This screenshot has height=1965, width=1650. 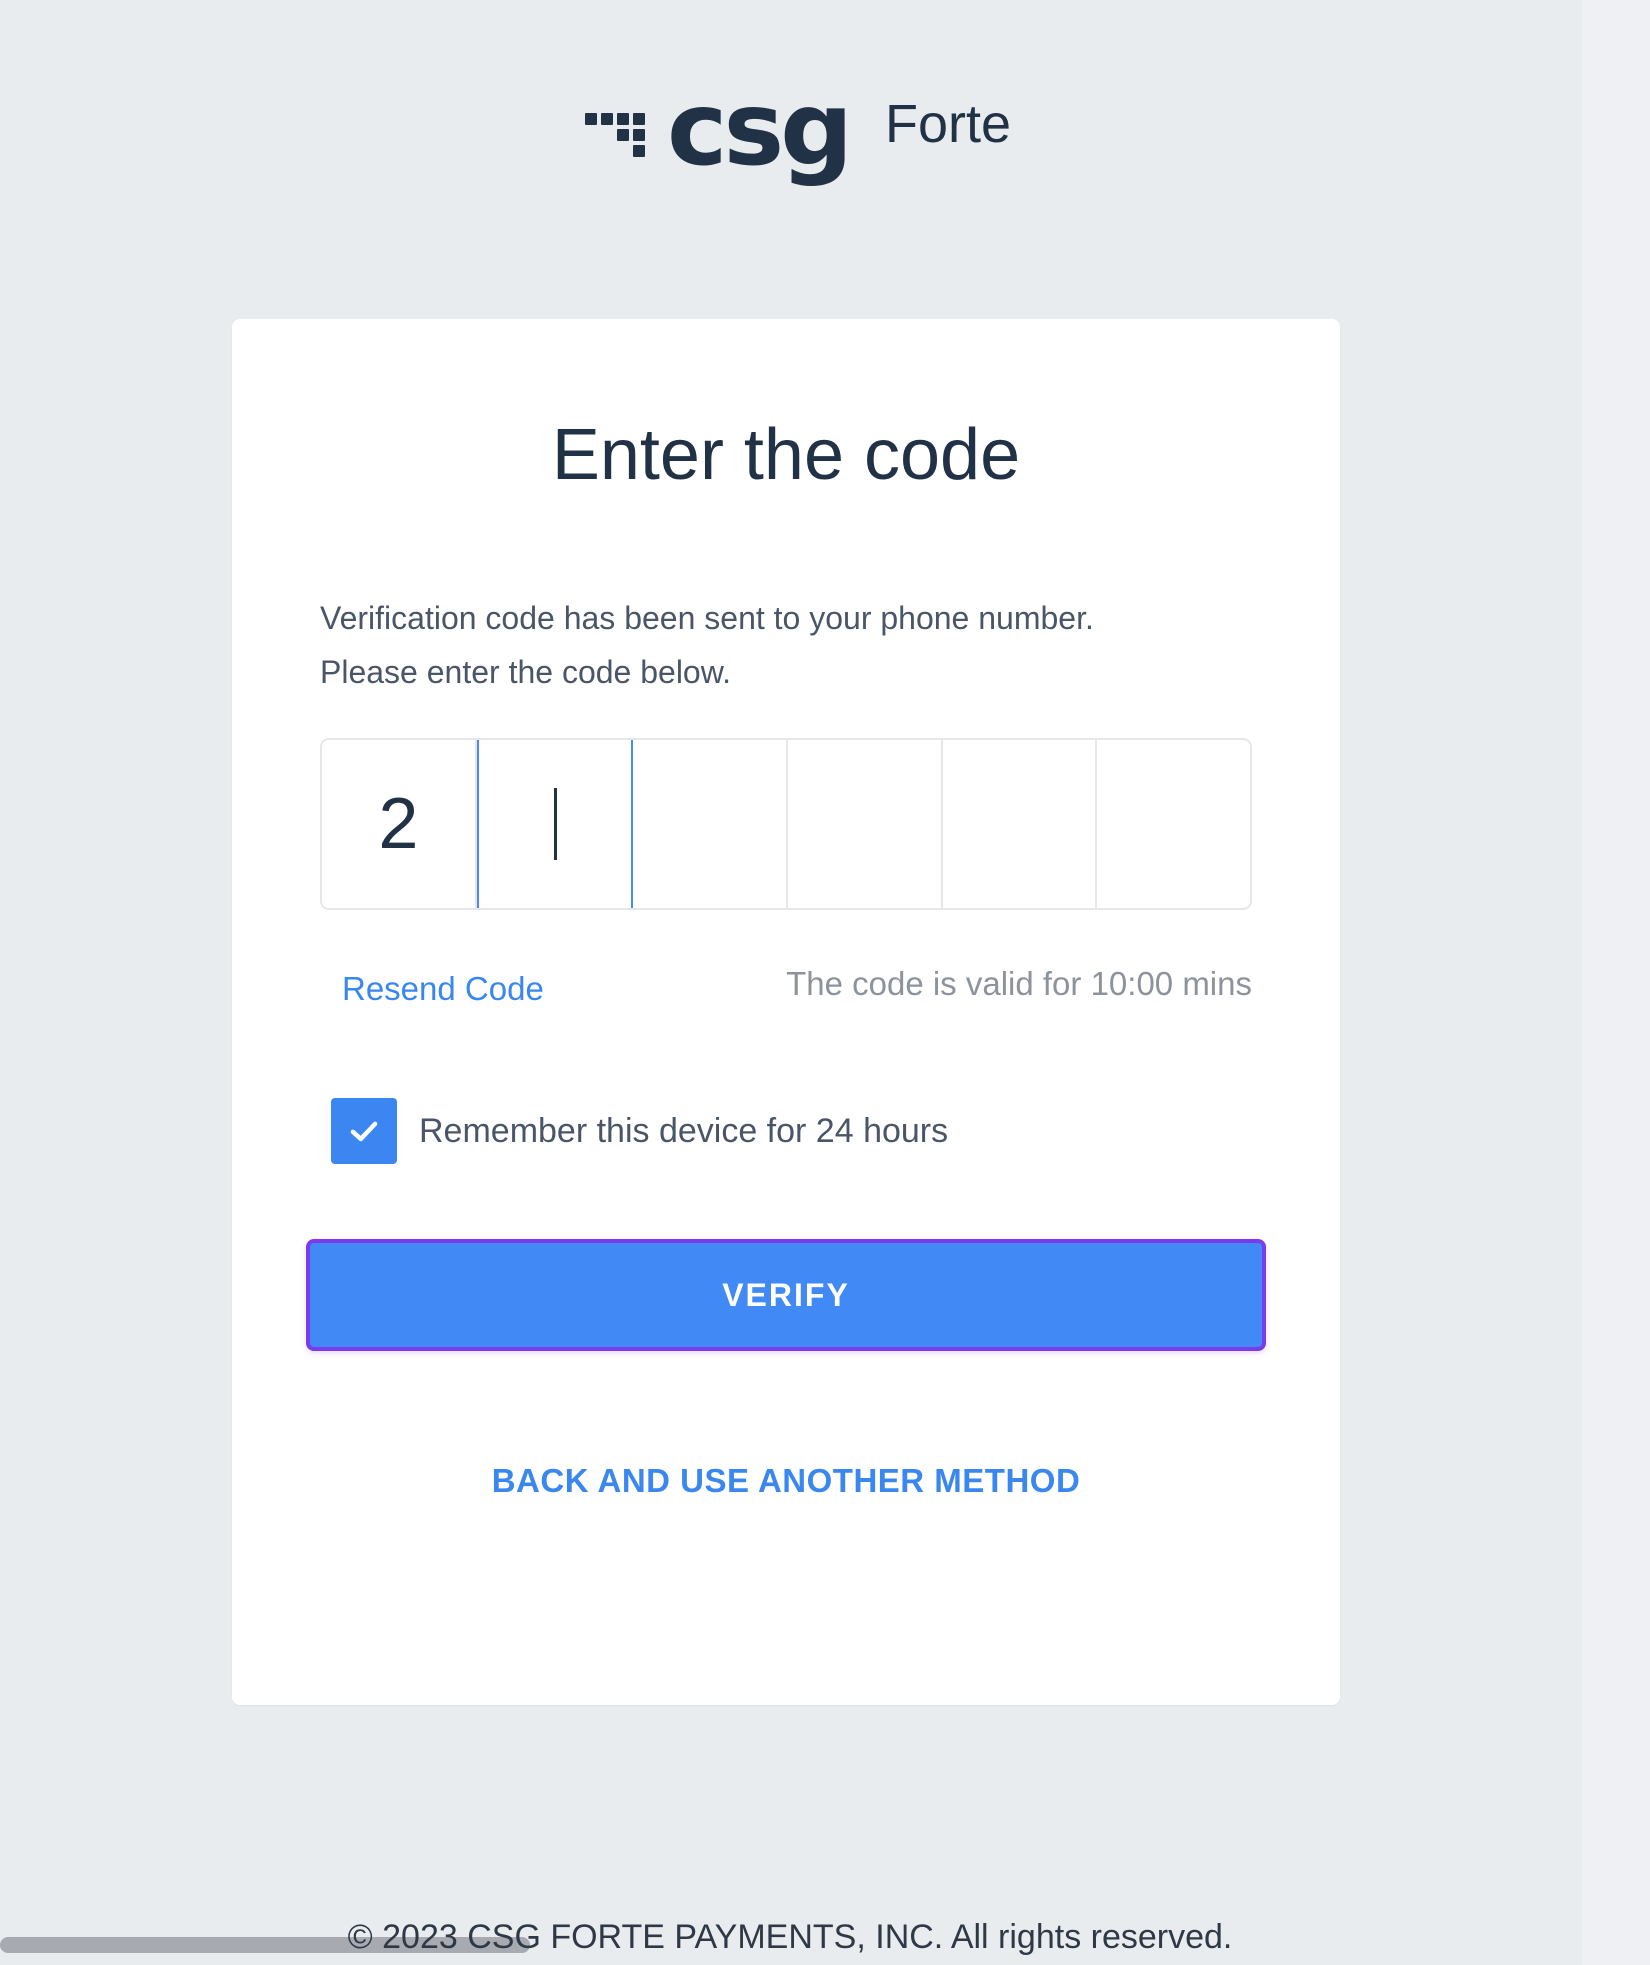 I want to click on remember-device-label: Remember this device for 24 hours, so click(x=684, y=1131).